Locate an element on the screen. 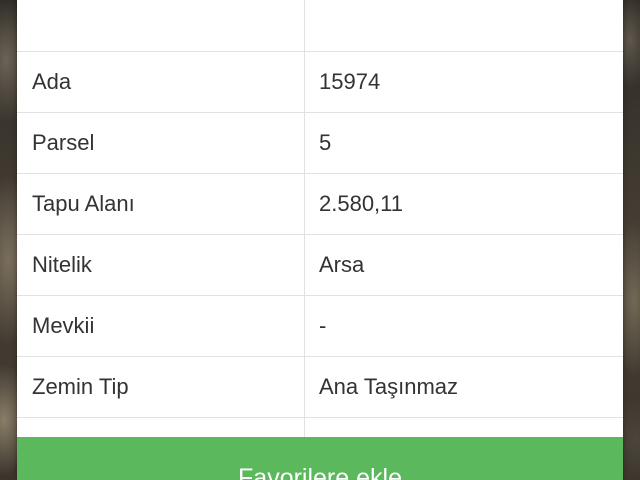 This screenshot has width=640, height=480. table-row-ada: Ada 15974 is located at coordinates (320, 82).